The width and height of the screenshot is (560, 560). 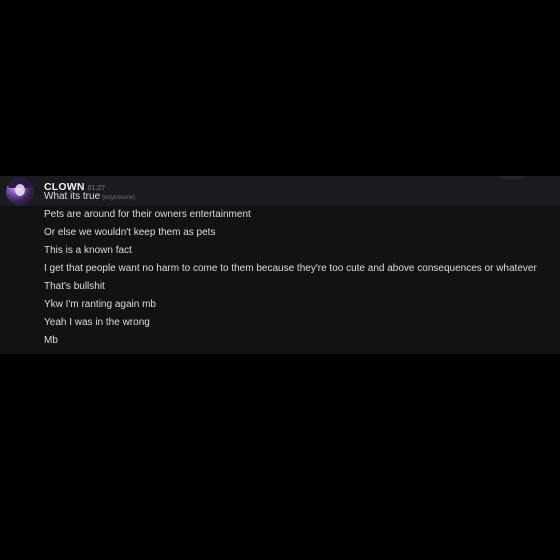 I want to click on message-line: That's bullshit, so click(x=74, y=286).